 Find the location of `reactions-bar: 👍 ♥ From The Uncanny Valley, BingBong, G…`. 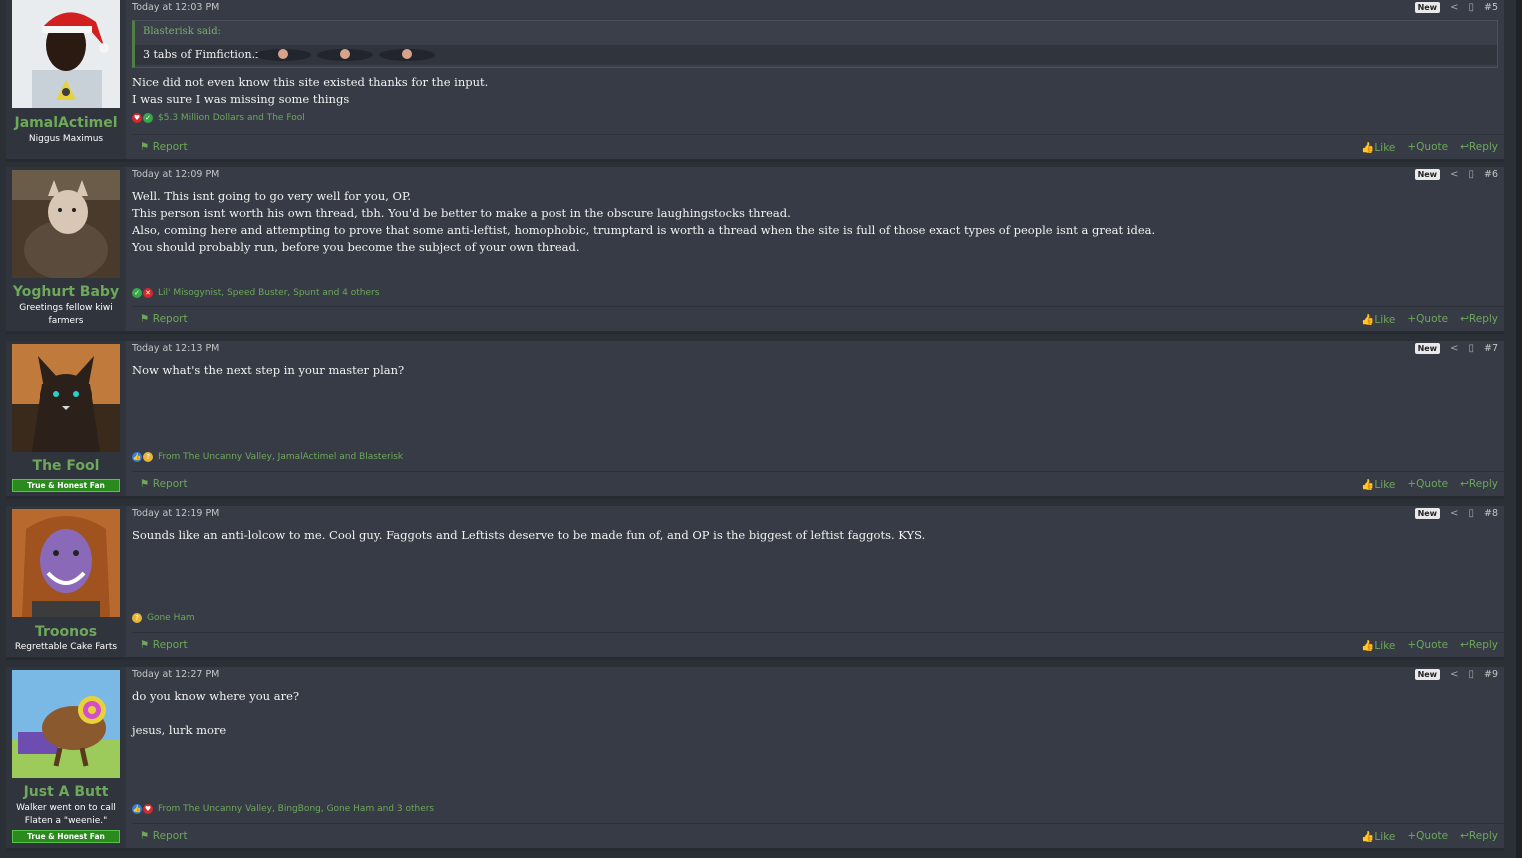

reactions-bar: 👍 ♥ From The Uncanny Valley, BingBong, G… is located at coordinates (283, 809).